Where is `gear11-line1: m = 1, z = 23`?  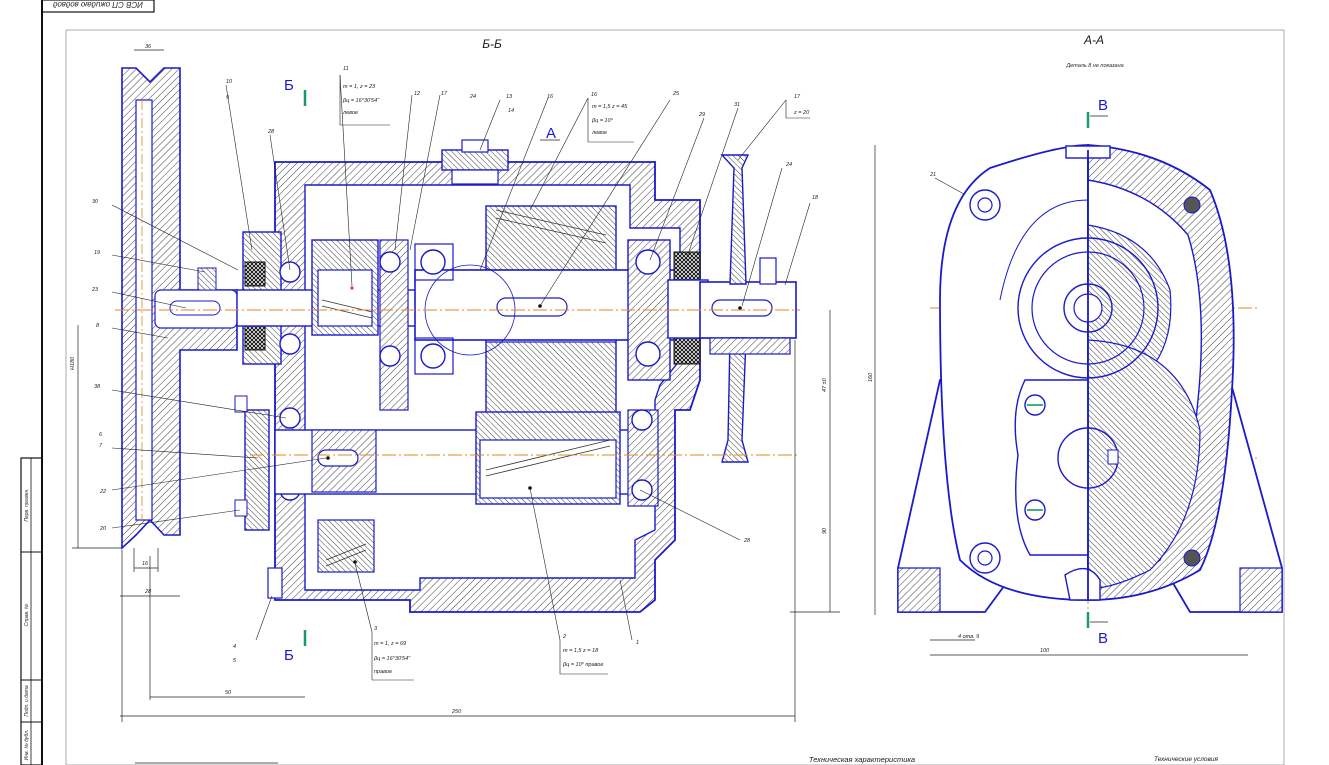 gear11-line1: m = 1, z = 23 is located at coordinates (359, 87).